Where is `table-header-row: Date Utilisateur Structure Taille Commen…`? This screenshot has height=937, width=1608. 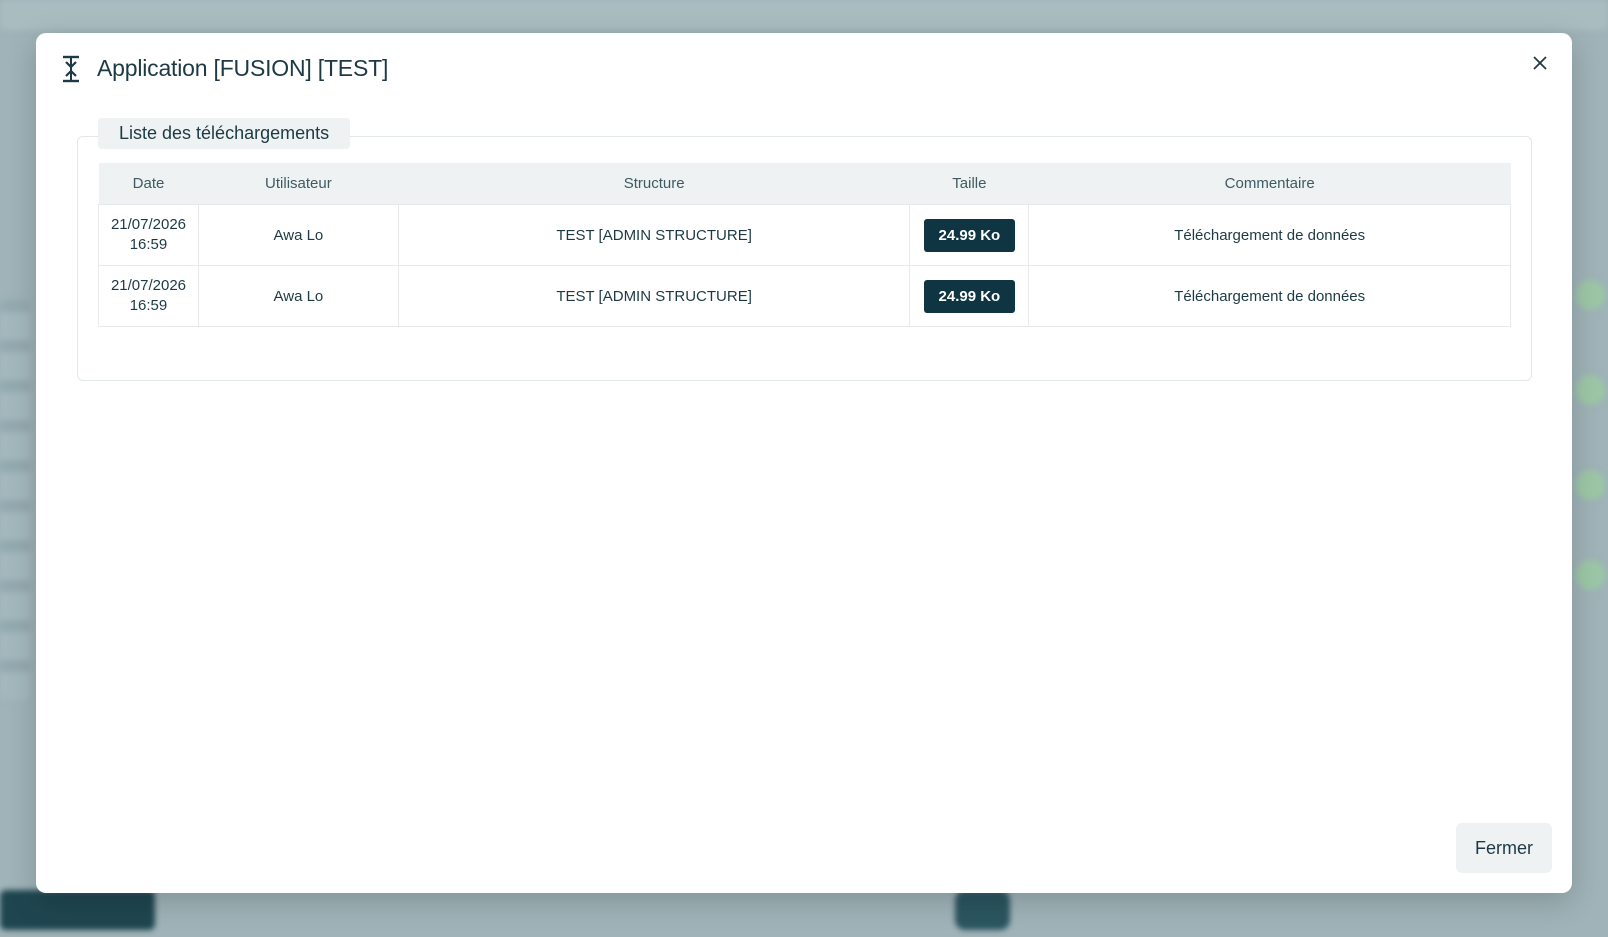 table-header-row: Date Utilisateur Structure Taille Commen… is located at coordinates (804, 184).